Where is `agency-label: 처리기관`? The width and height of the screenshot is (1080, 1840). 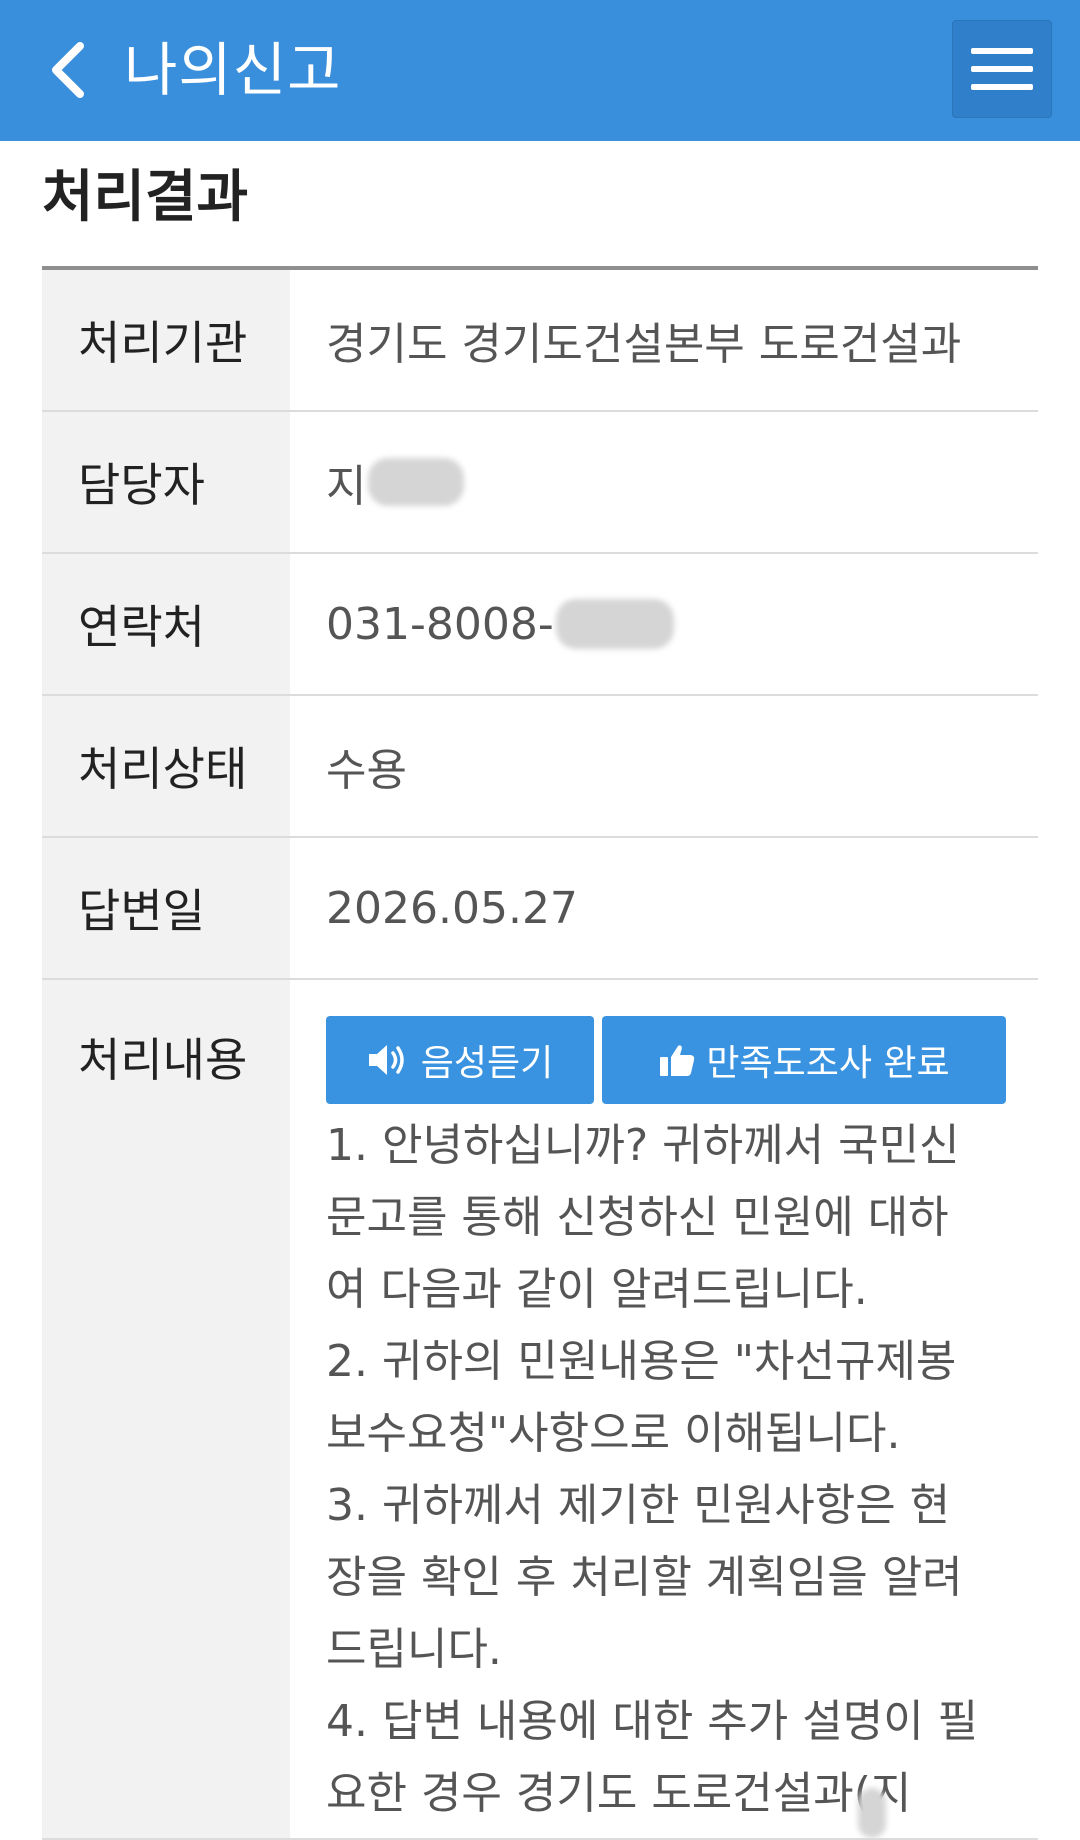 agency-label: 처리기관 is located at coordinates (166, 340).